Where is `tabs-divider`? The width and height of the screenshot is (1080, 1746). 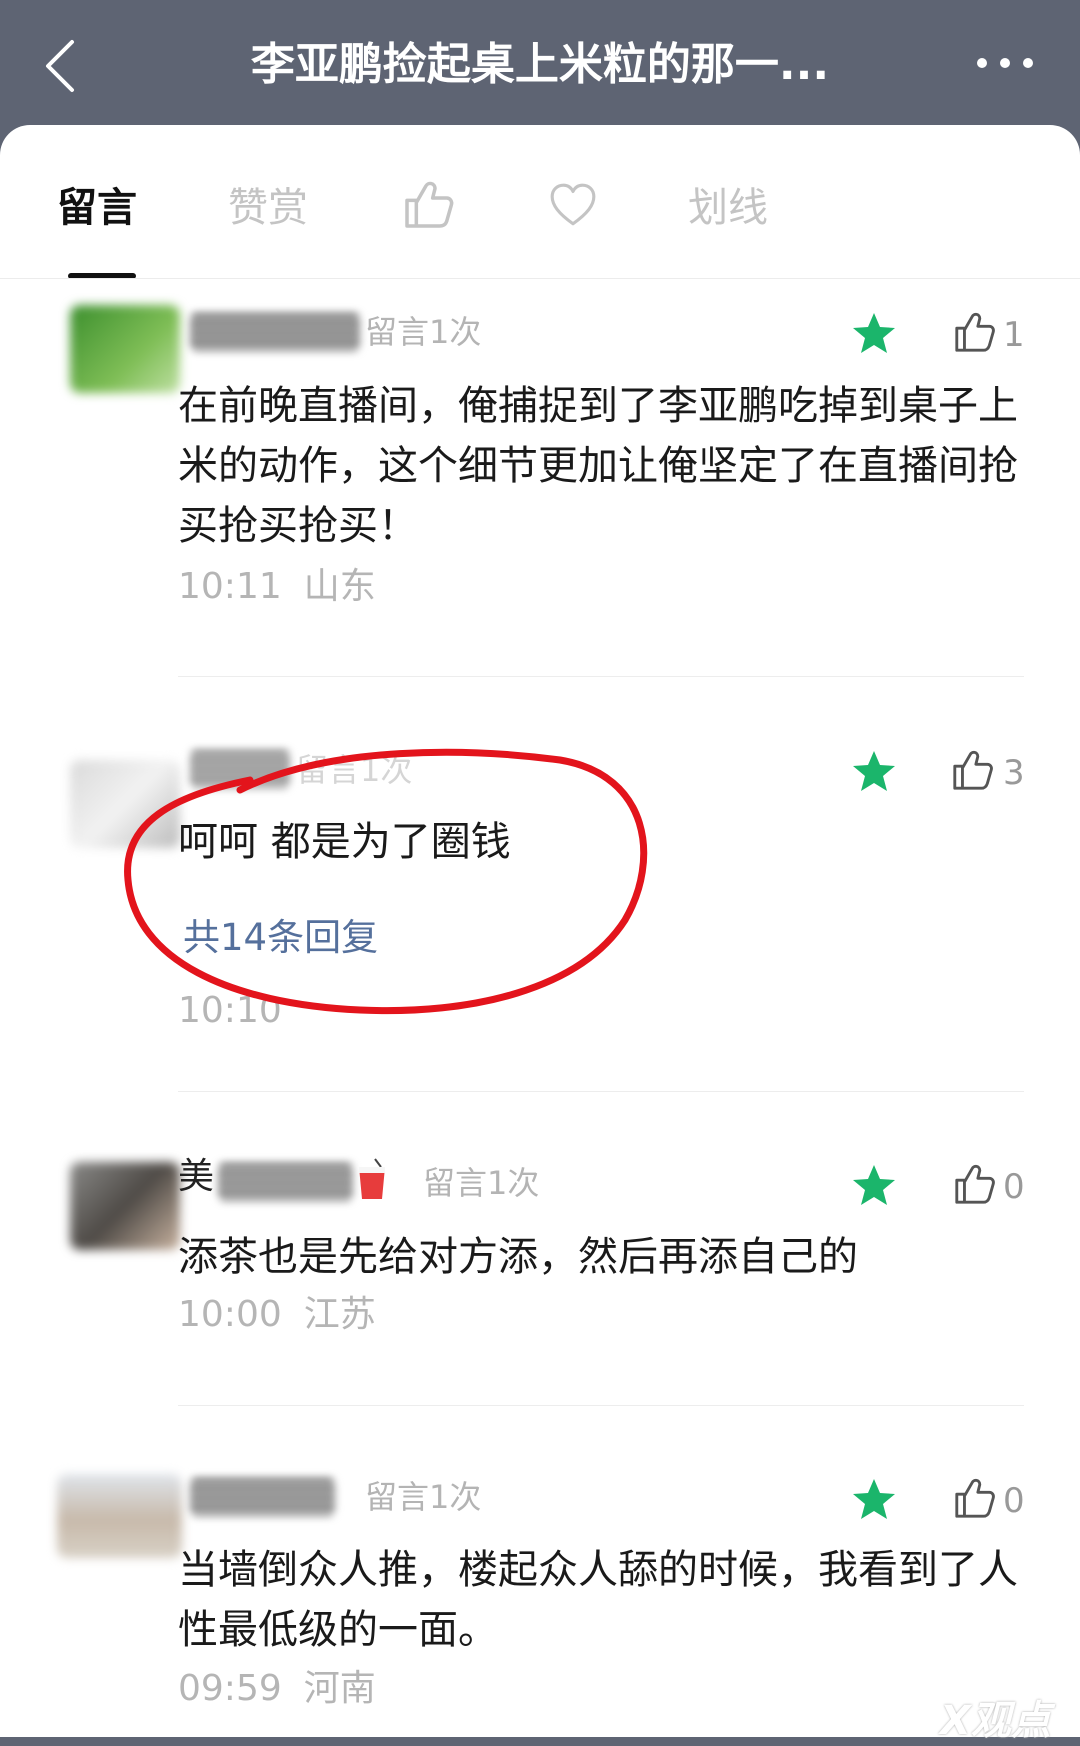 tabs-divider is located at coordinates (540, 278).